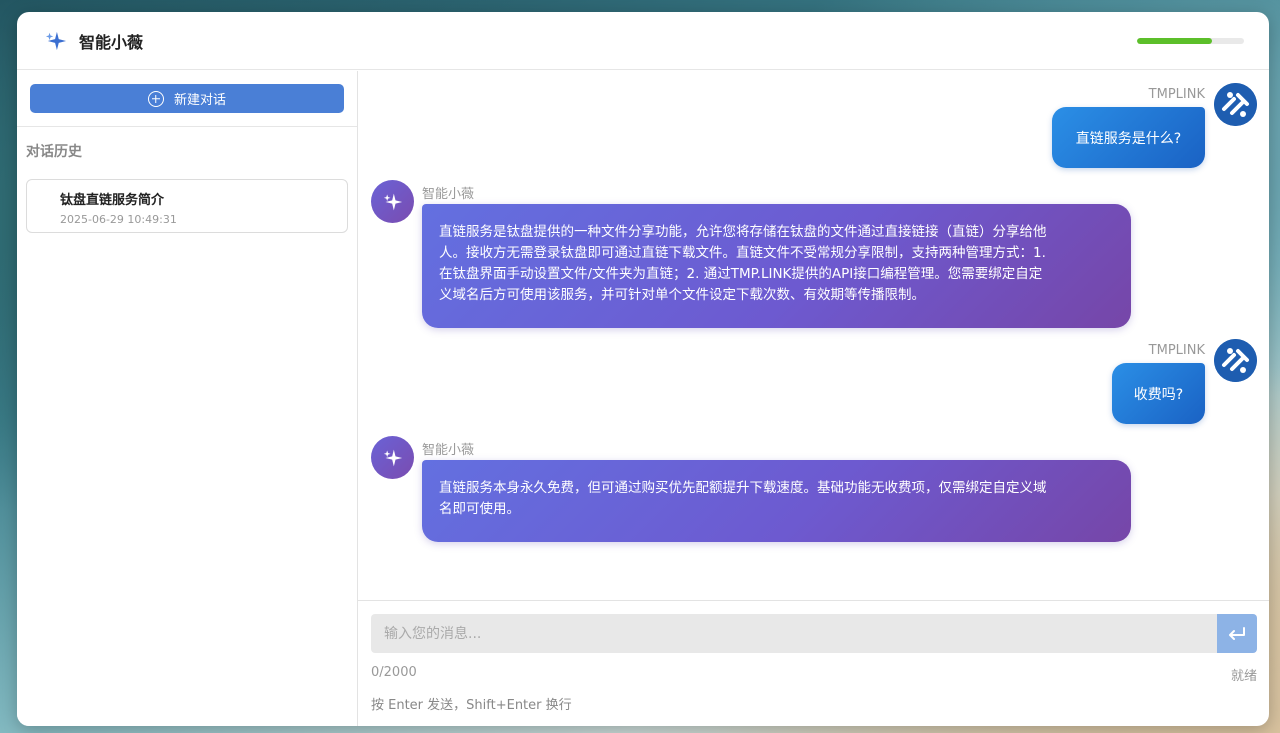 This screenshot has height=733, width=1280. What do you see at coordinates (187, 126) in the screenshot?
I see `sidebar-divider` at bounding box center [187, 126].